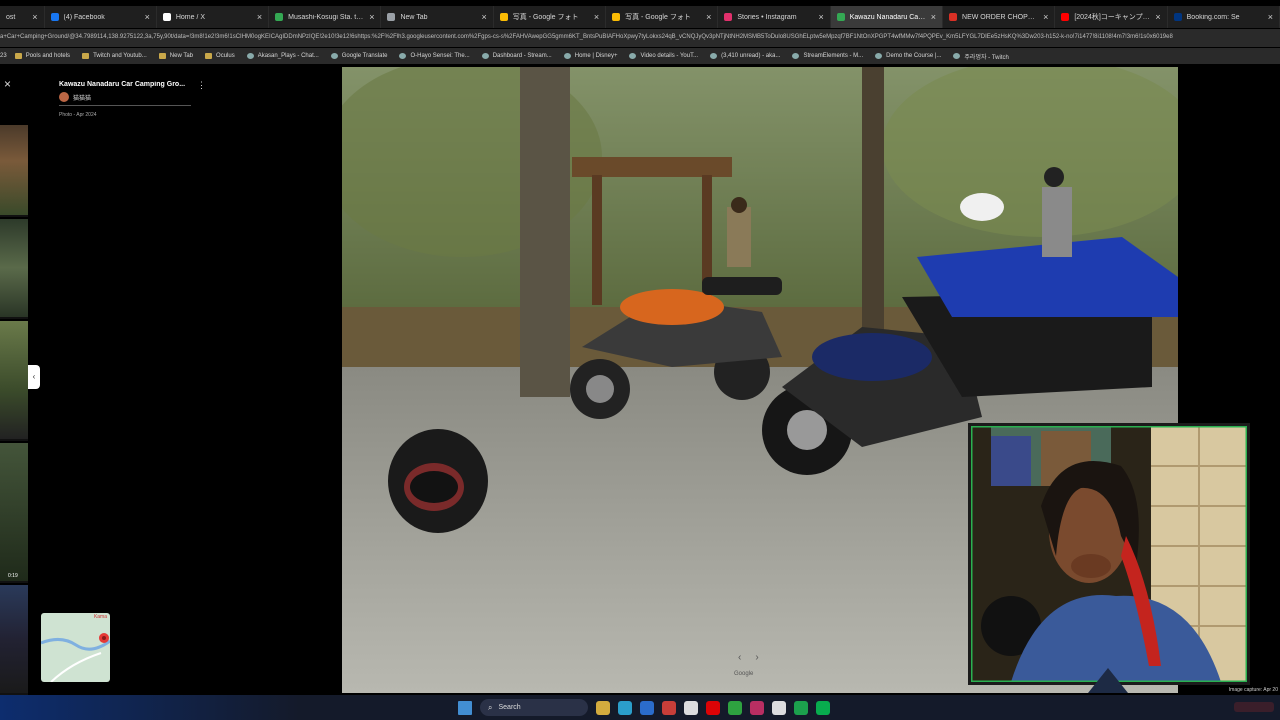 This screenshot has width=1280, height=720. I want to click on windows-start-icon, so click(465, 707).